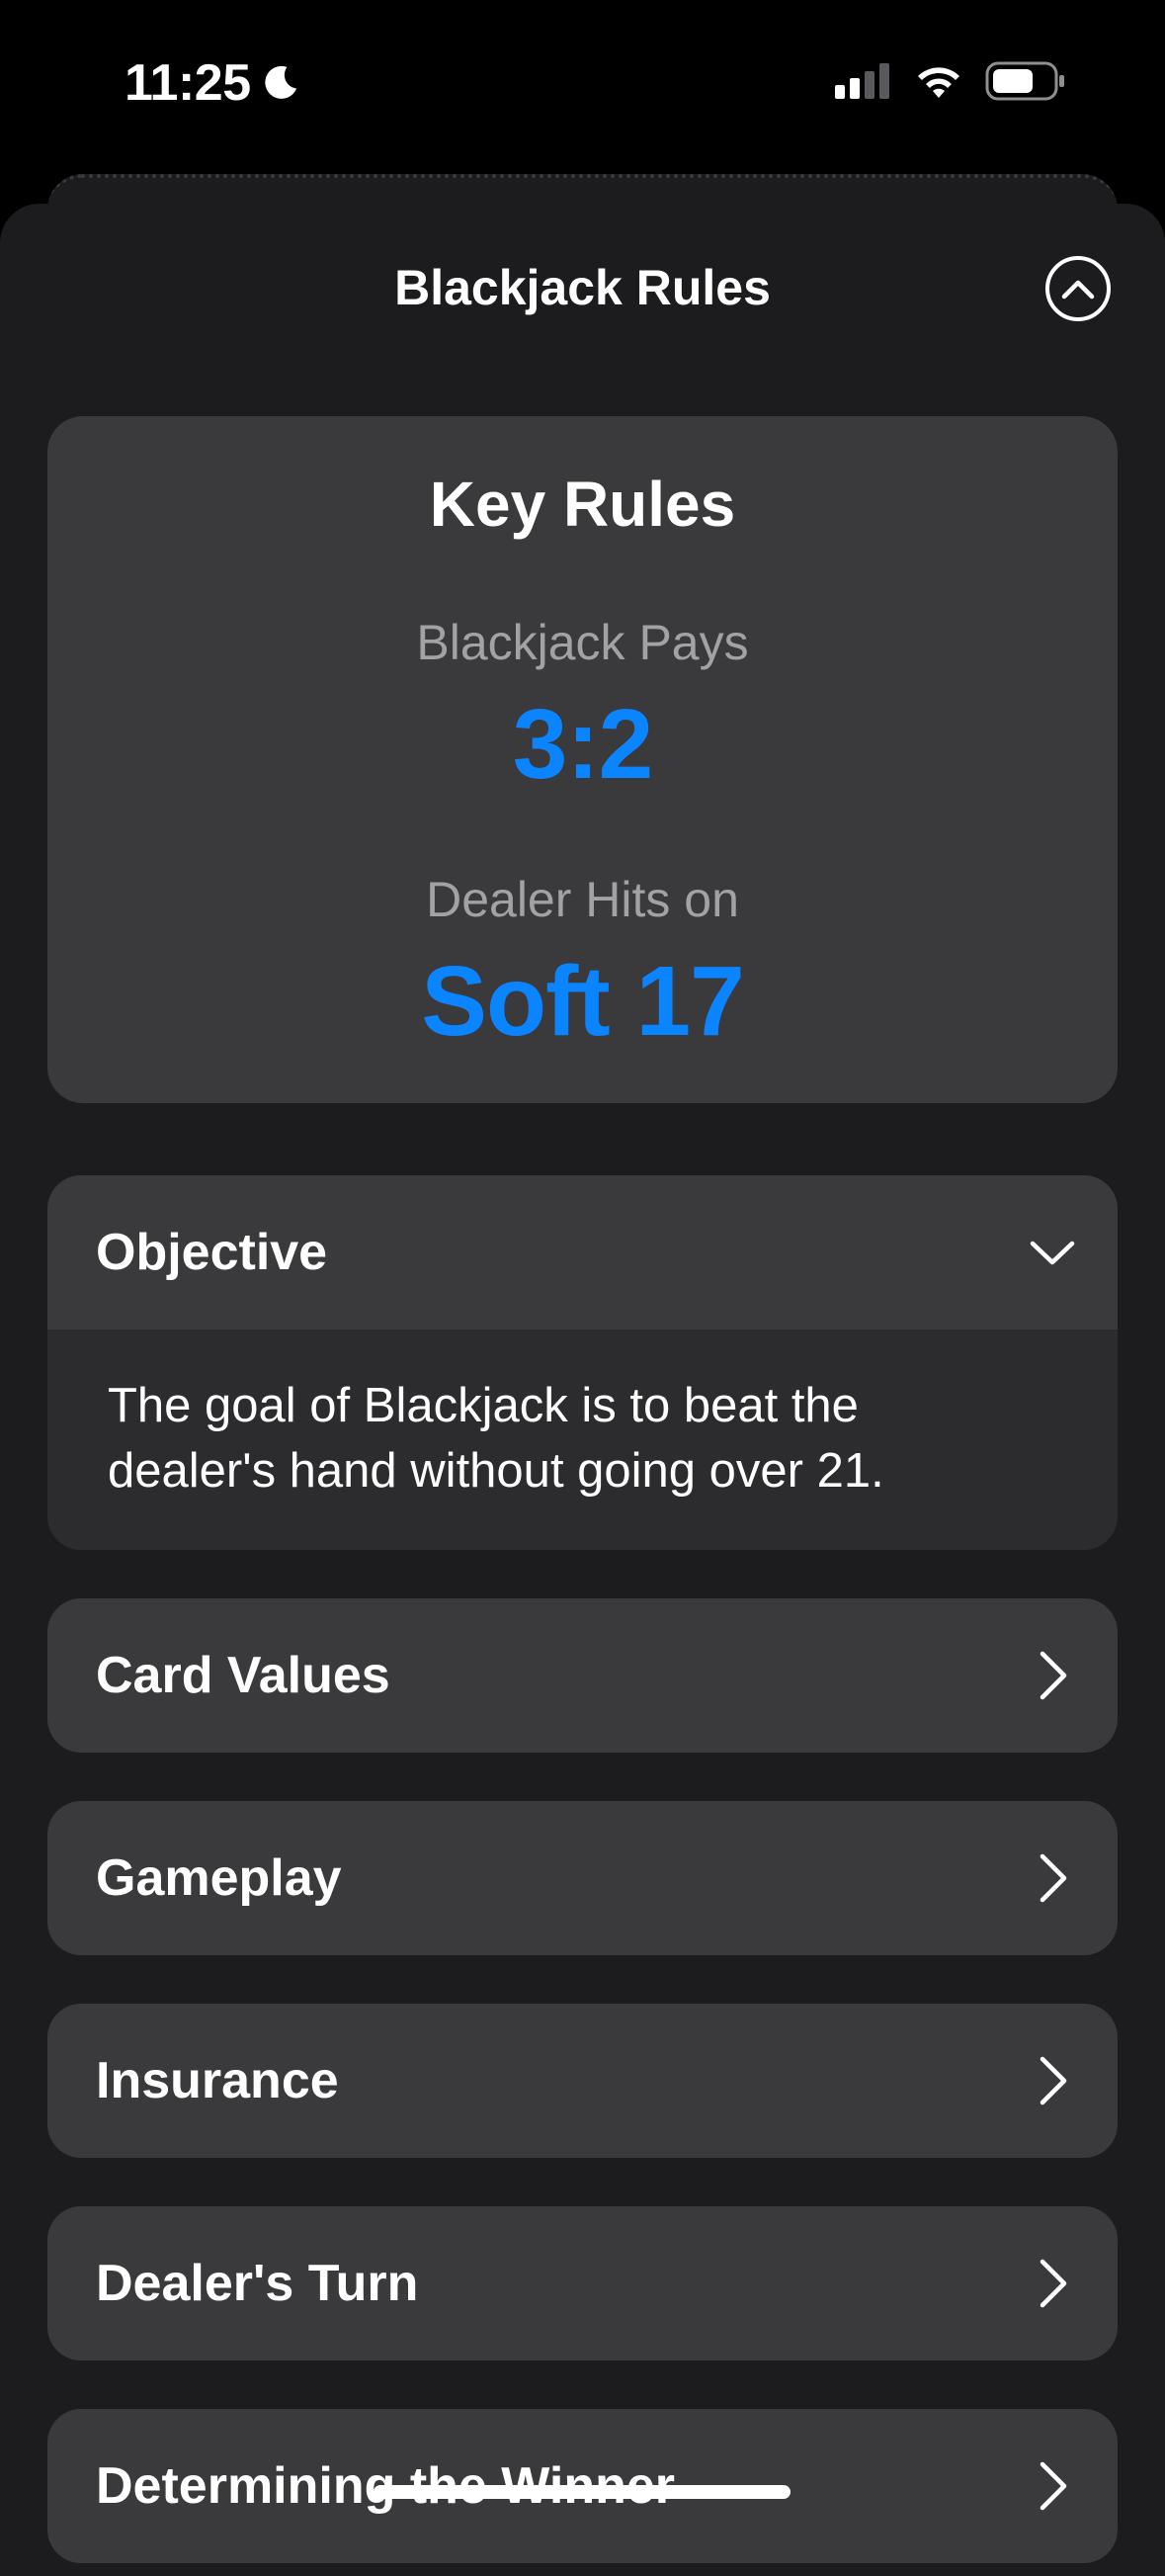 This screenshot has width=1165, height=2576. I want to click on section-label: Gameplay, so click(219, 1878).